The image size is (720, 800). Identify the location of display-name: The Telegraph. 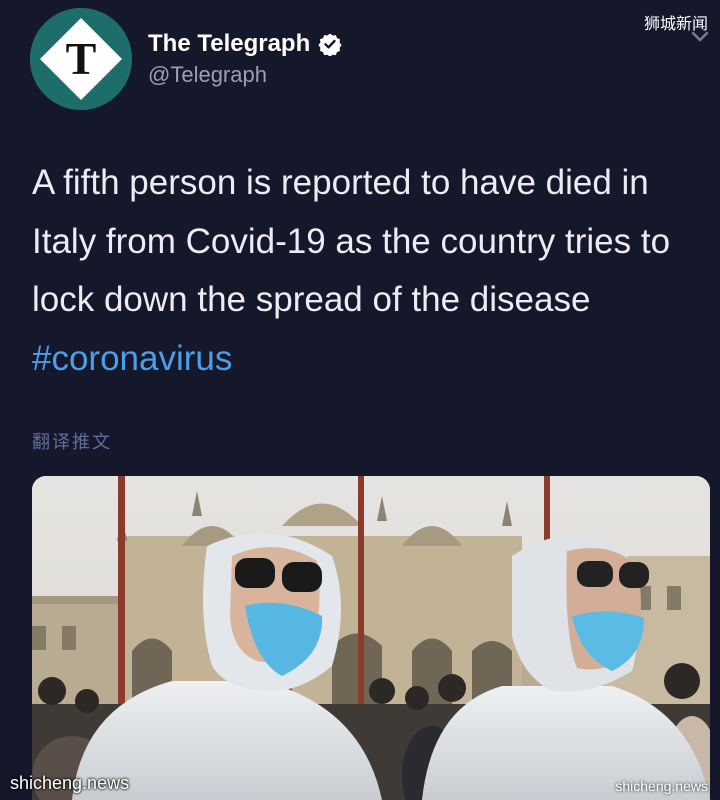
(229, 44).